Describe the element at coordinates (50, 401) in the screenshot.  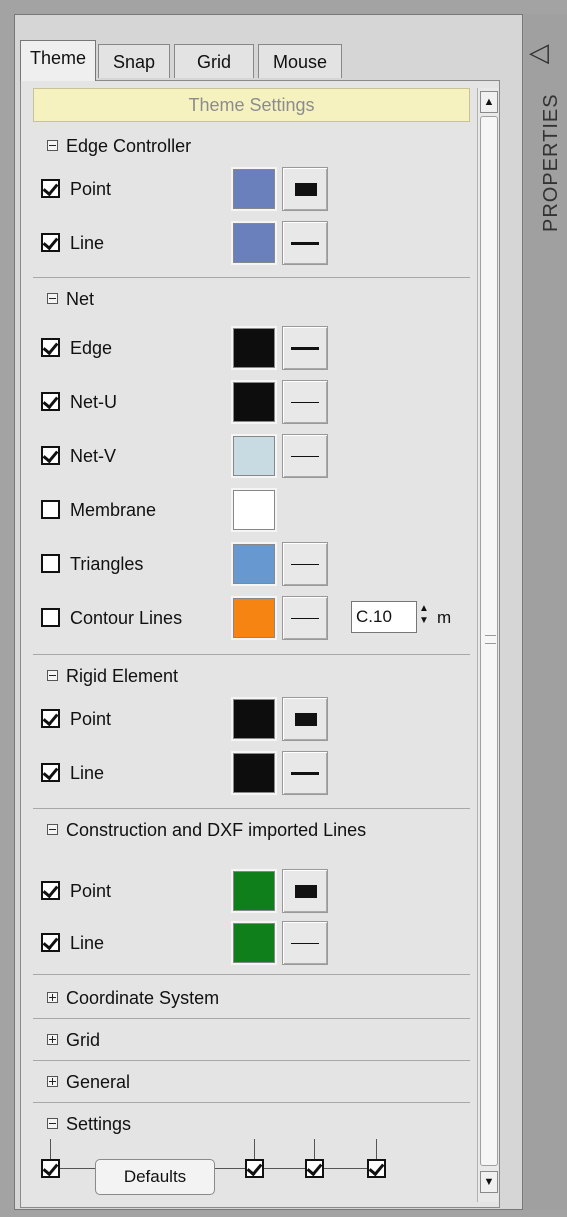
I see `net-u-checkbox` at that location.